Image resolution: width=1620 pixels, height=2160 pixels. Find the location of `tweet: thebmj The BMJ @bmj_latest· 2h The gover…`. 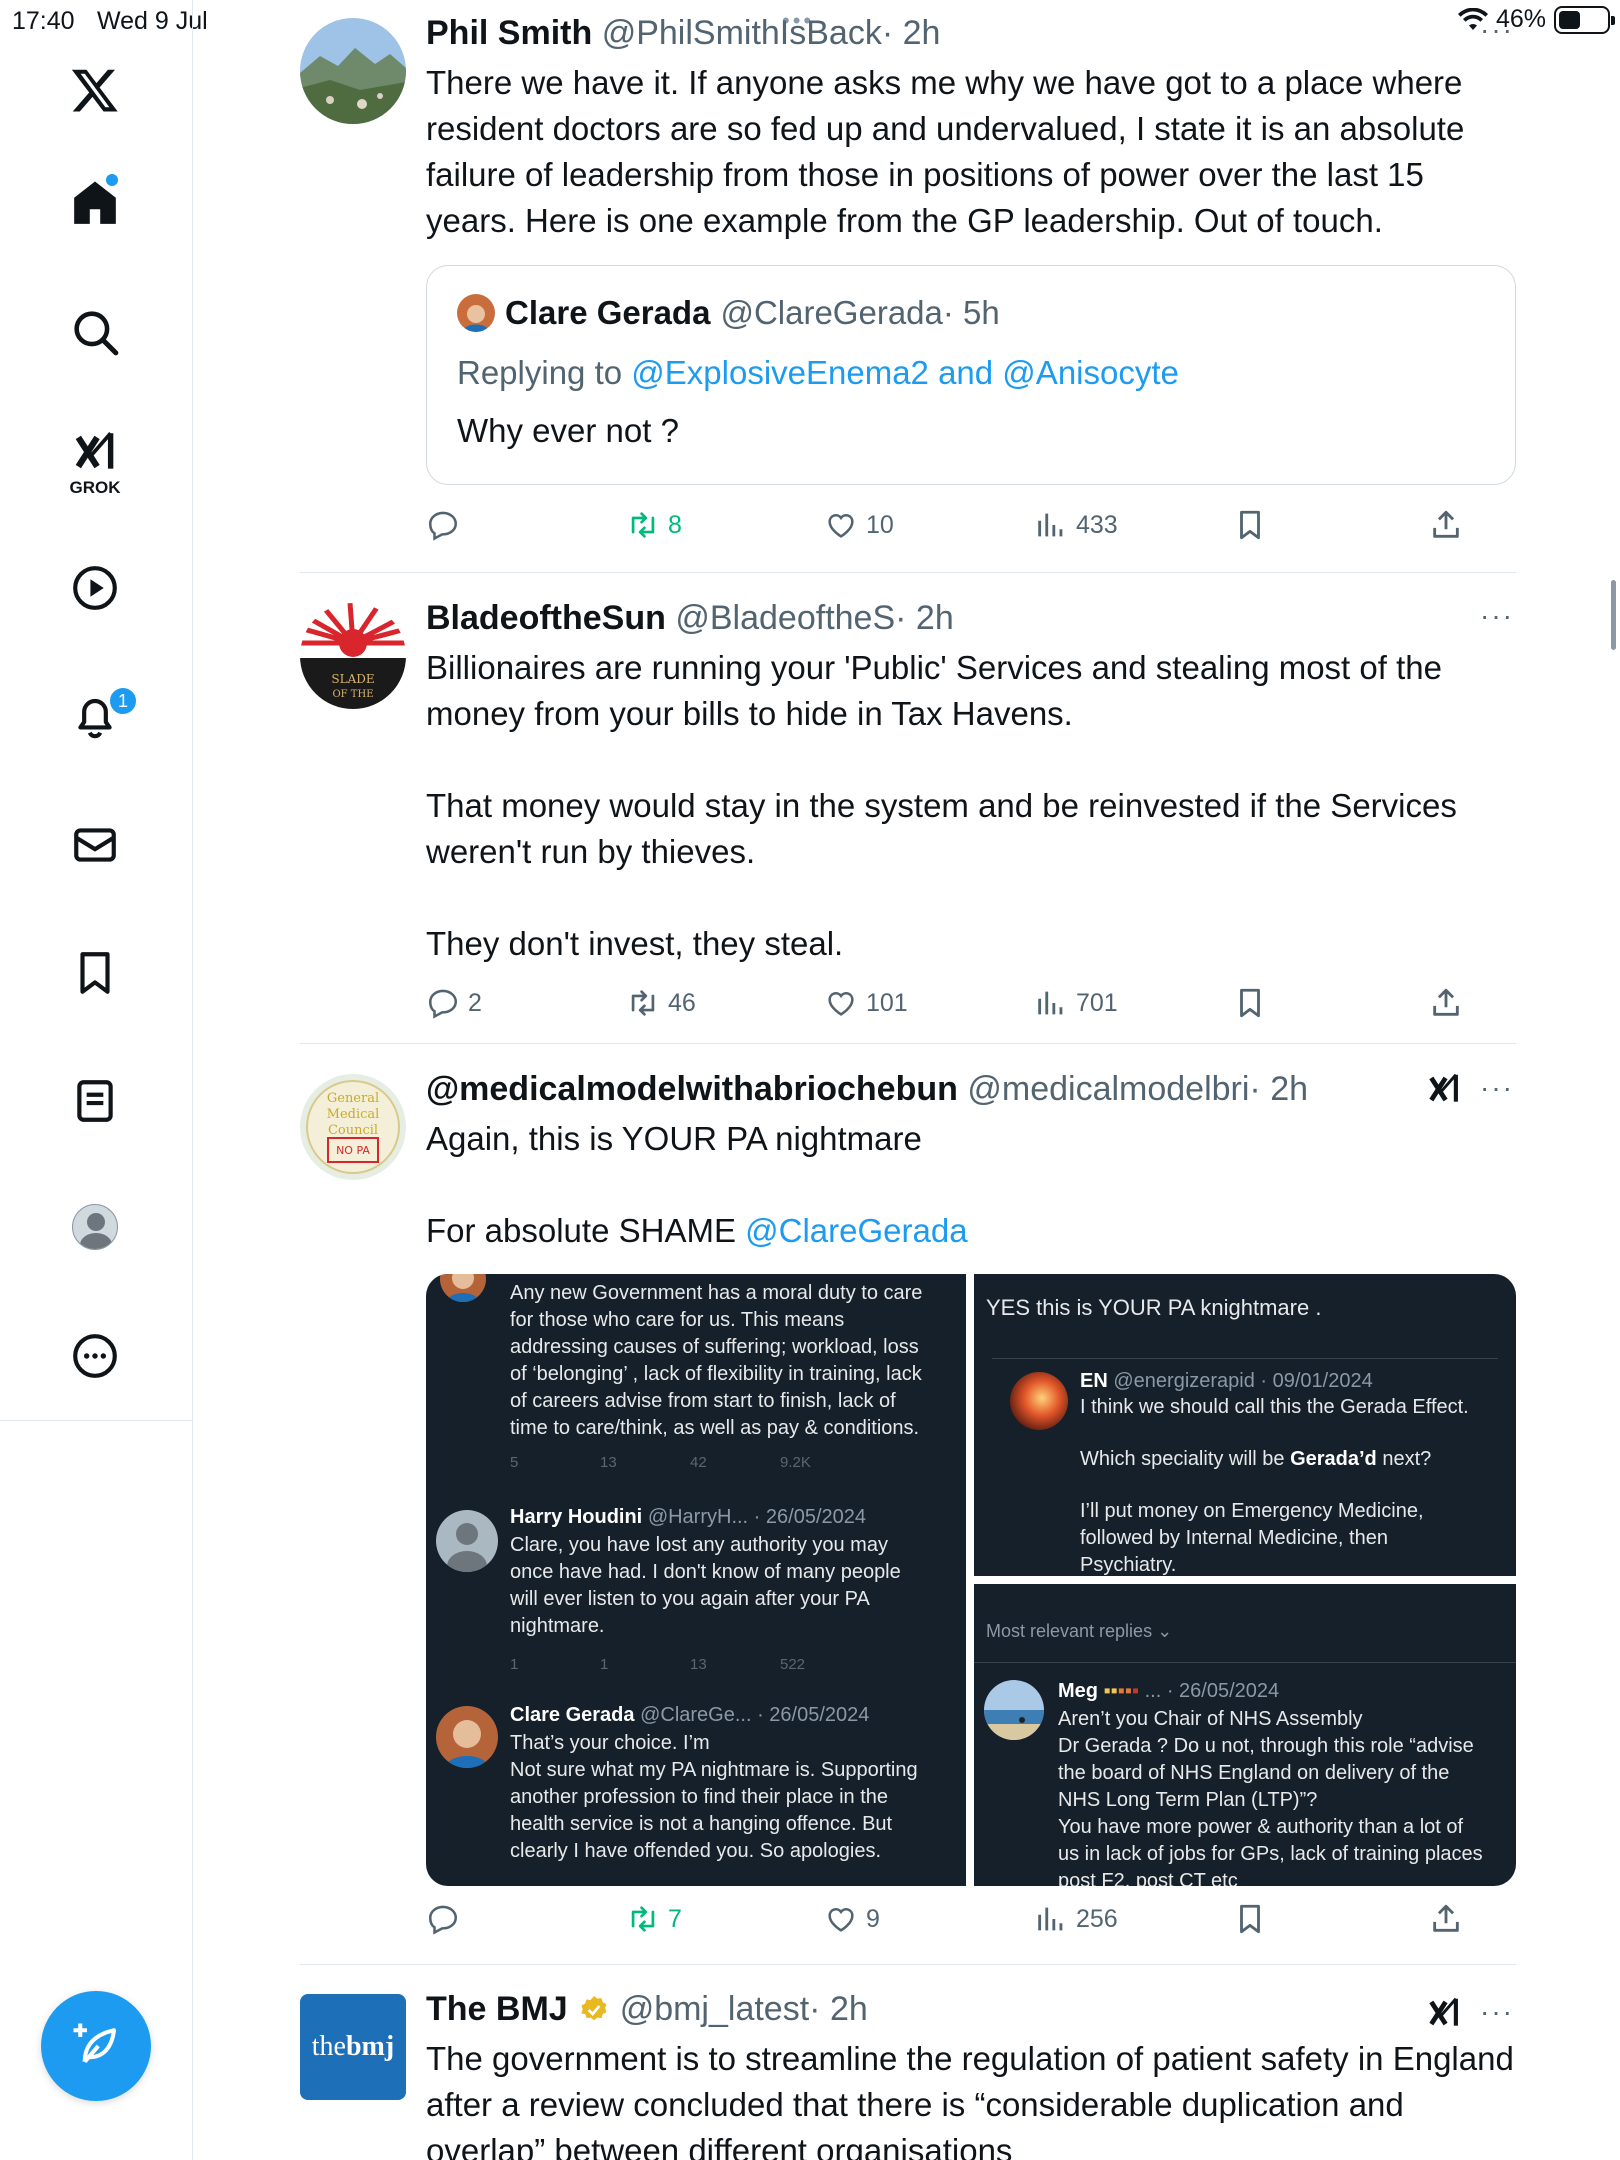

tweet: thebmj The BMJ @bmj_latest· 2h The gover… is located at coordinates (908, 2075).